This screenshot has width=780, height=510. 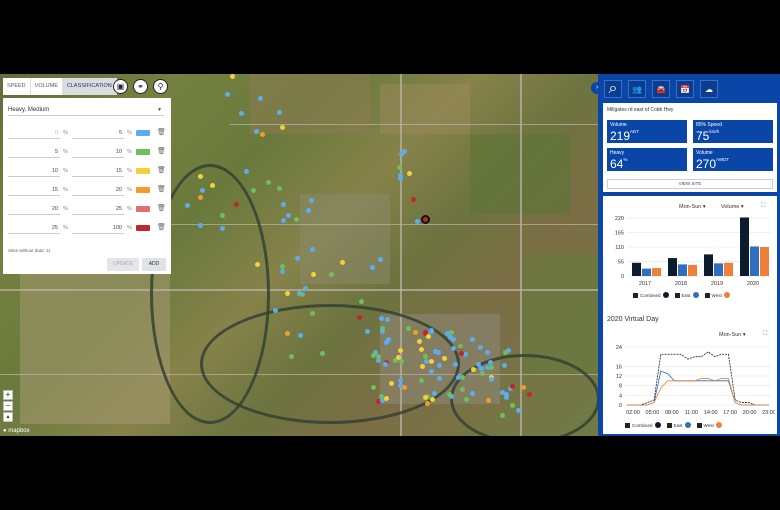 What do you see at coordinates (661, 89) in the screenshot?
I see `vehicle-button: 🚘` at bounding box center [661, 89].